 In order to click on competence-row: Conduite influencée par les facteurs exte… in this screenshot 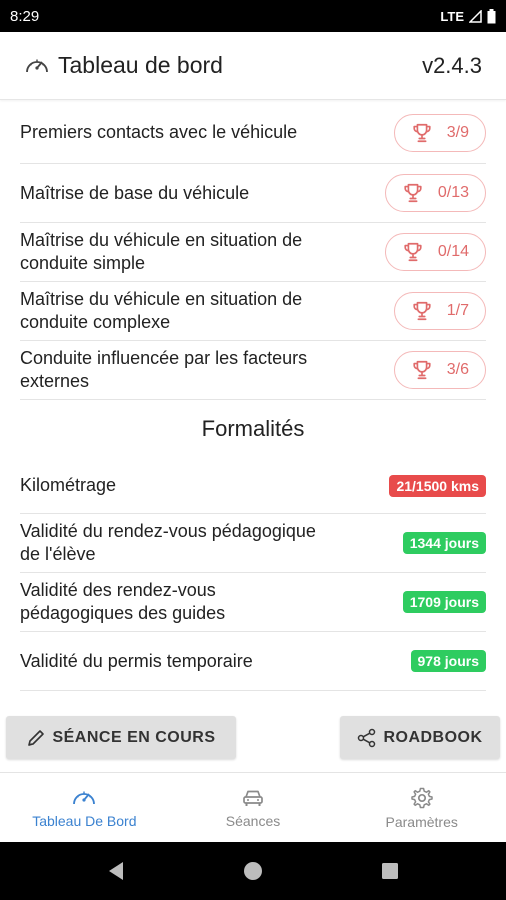, I will do `click(253, 370)`.